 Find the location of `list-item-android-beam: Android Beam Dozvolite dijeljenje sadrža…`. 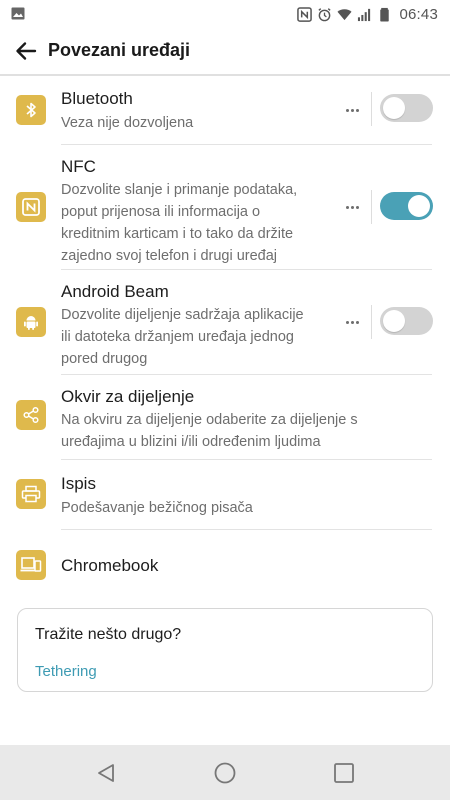

list-item-android-beam: Android Beam Dozvolite dijeljenje sadrža… is located at coordinates (225, 322).